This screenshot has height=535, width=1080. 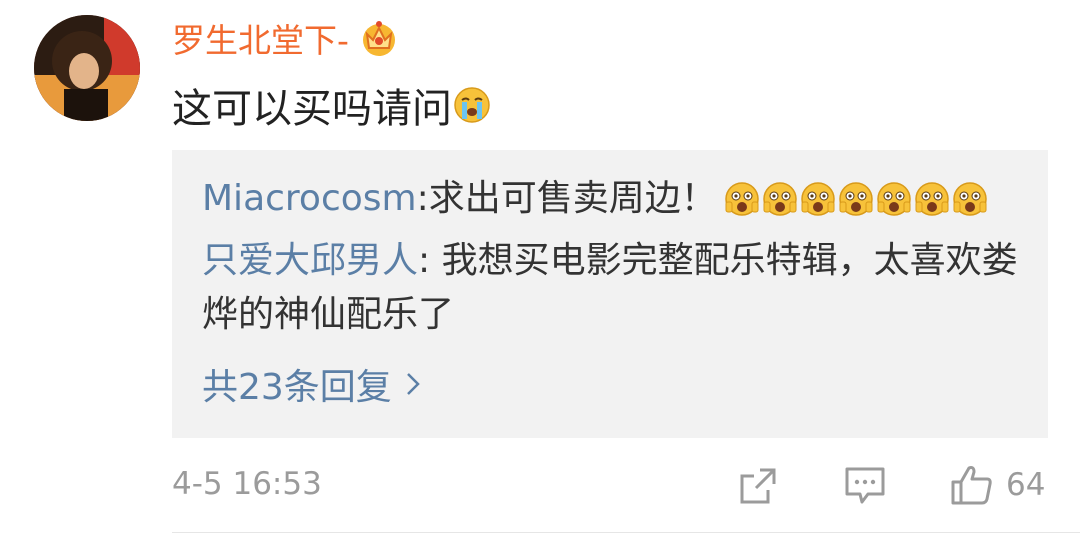 I want to click on reply-text: 求出可售卖周边！, so click(x=572, y=198).